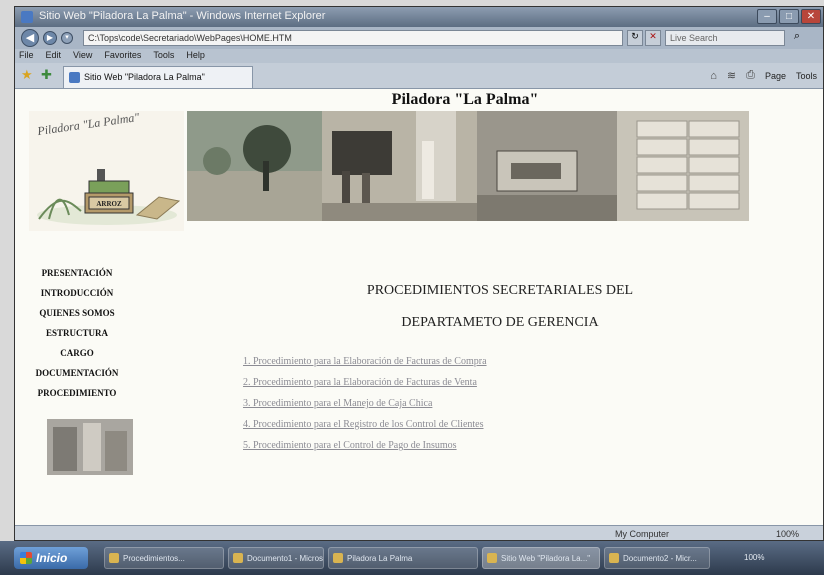  Describe the element at coordinates (26, 558) in the screenshot. I see `windows-logo-icon` at that location.